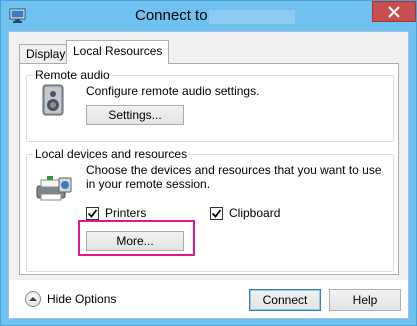 The image size is (417, 326). Describe the element at coordinates (252, 17) in the screenshot. I see `redacted-computer-name` at that location.